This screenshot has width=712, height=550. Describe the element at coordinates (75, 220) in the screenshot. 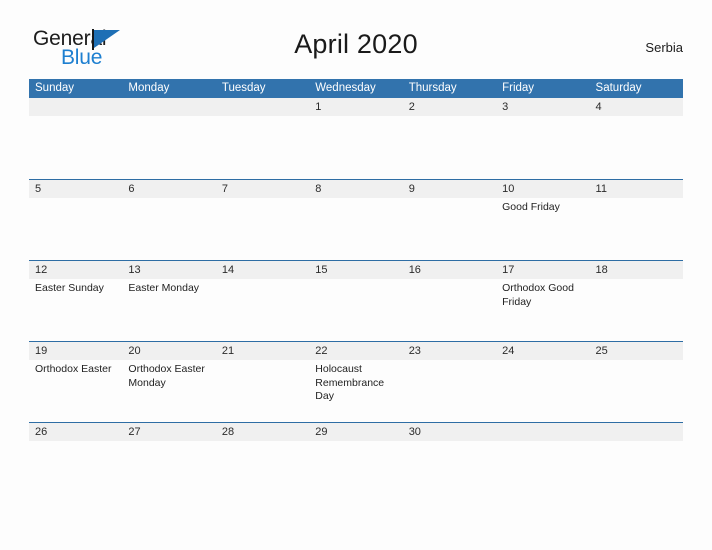

I see `calendar-day-cell: 5` at that location.